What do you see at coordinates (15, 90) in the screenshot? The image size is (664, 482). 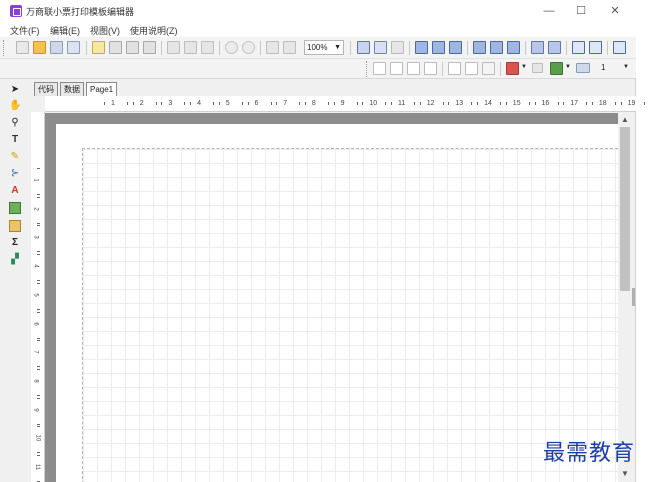 I see `pointer-icon: ➤` at bounding box center [15, 90].